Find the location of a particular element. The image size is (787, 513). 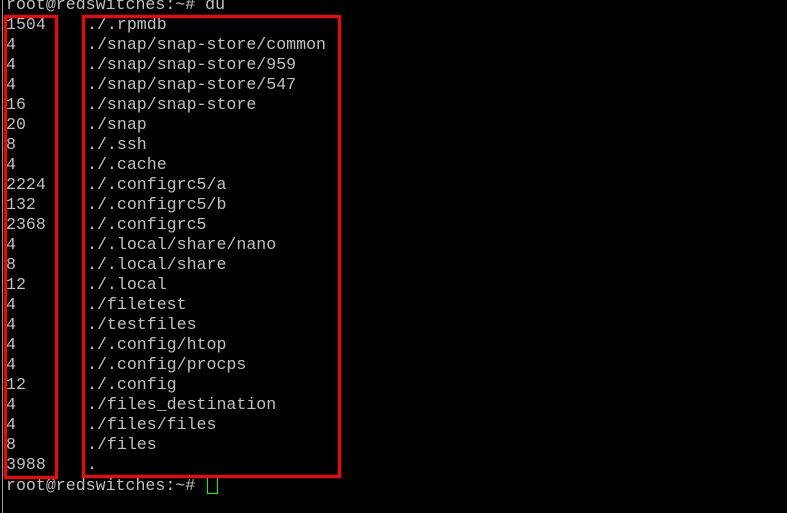

command-line: root@redswitches:~# du is located at coordinates (115, 7).